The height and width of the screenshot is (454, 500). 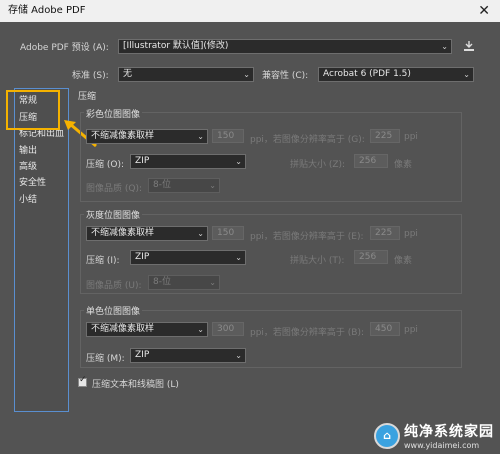 What do you see at coordinates (307, 237) in the screenshot?
I see `gray-ppi-unit: ppi，若图像分辨率高于 (E):` at bounding box center [307, 237].